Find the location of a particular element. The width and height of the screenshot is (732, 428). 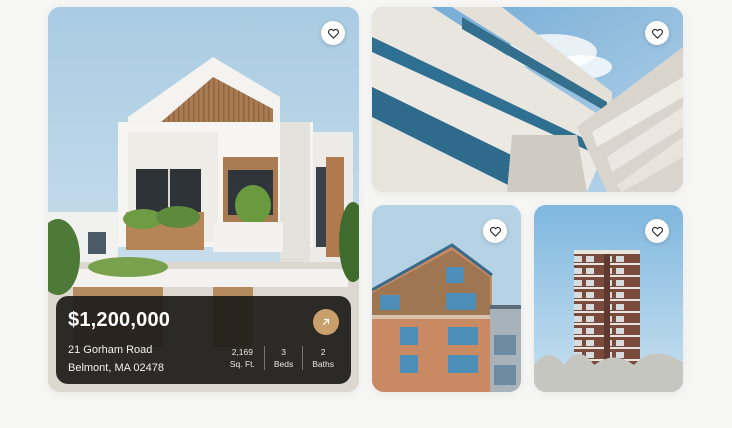

listing-stats: 2,169 Sq. Ft. 3 Beds 2 Baths is located at coordinates (282, 358).